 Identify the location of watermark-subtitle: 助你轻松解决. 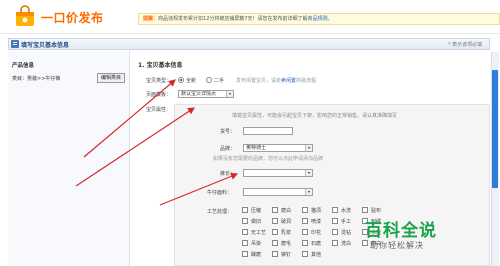
(397, 245).